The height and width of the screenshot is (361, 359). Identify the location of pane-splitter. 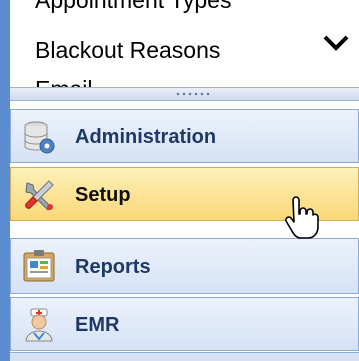
(184, 94).